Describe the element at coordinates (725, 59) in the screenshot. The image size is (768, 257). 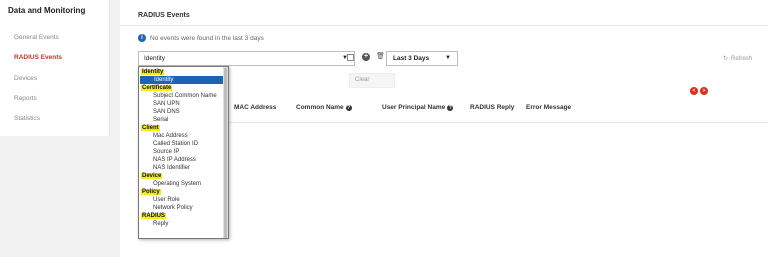
I see `refresh-icon: ↻` at that location.